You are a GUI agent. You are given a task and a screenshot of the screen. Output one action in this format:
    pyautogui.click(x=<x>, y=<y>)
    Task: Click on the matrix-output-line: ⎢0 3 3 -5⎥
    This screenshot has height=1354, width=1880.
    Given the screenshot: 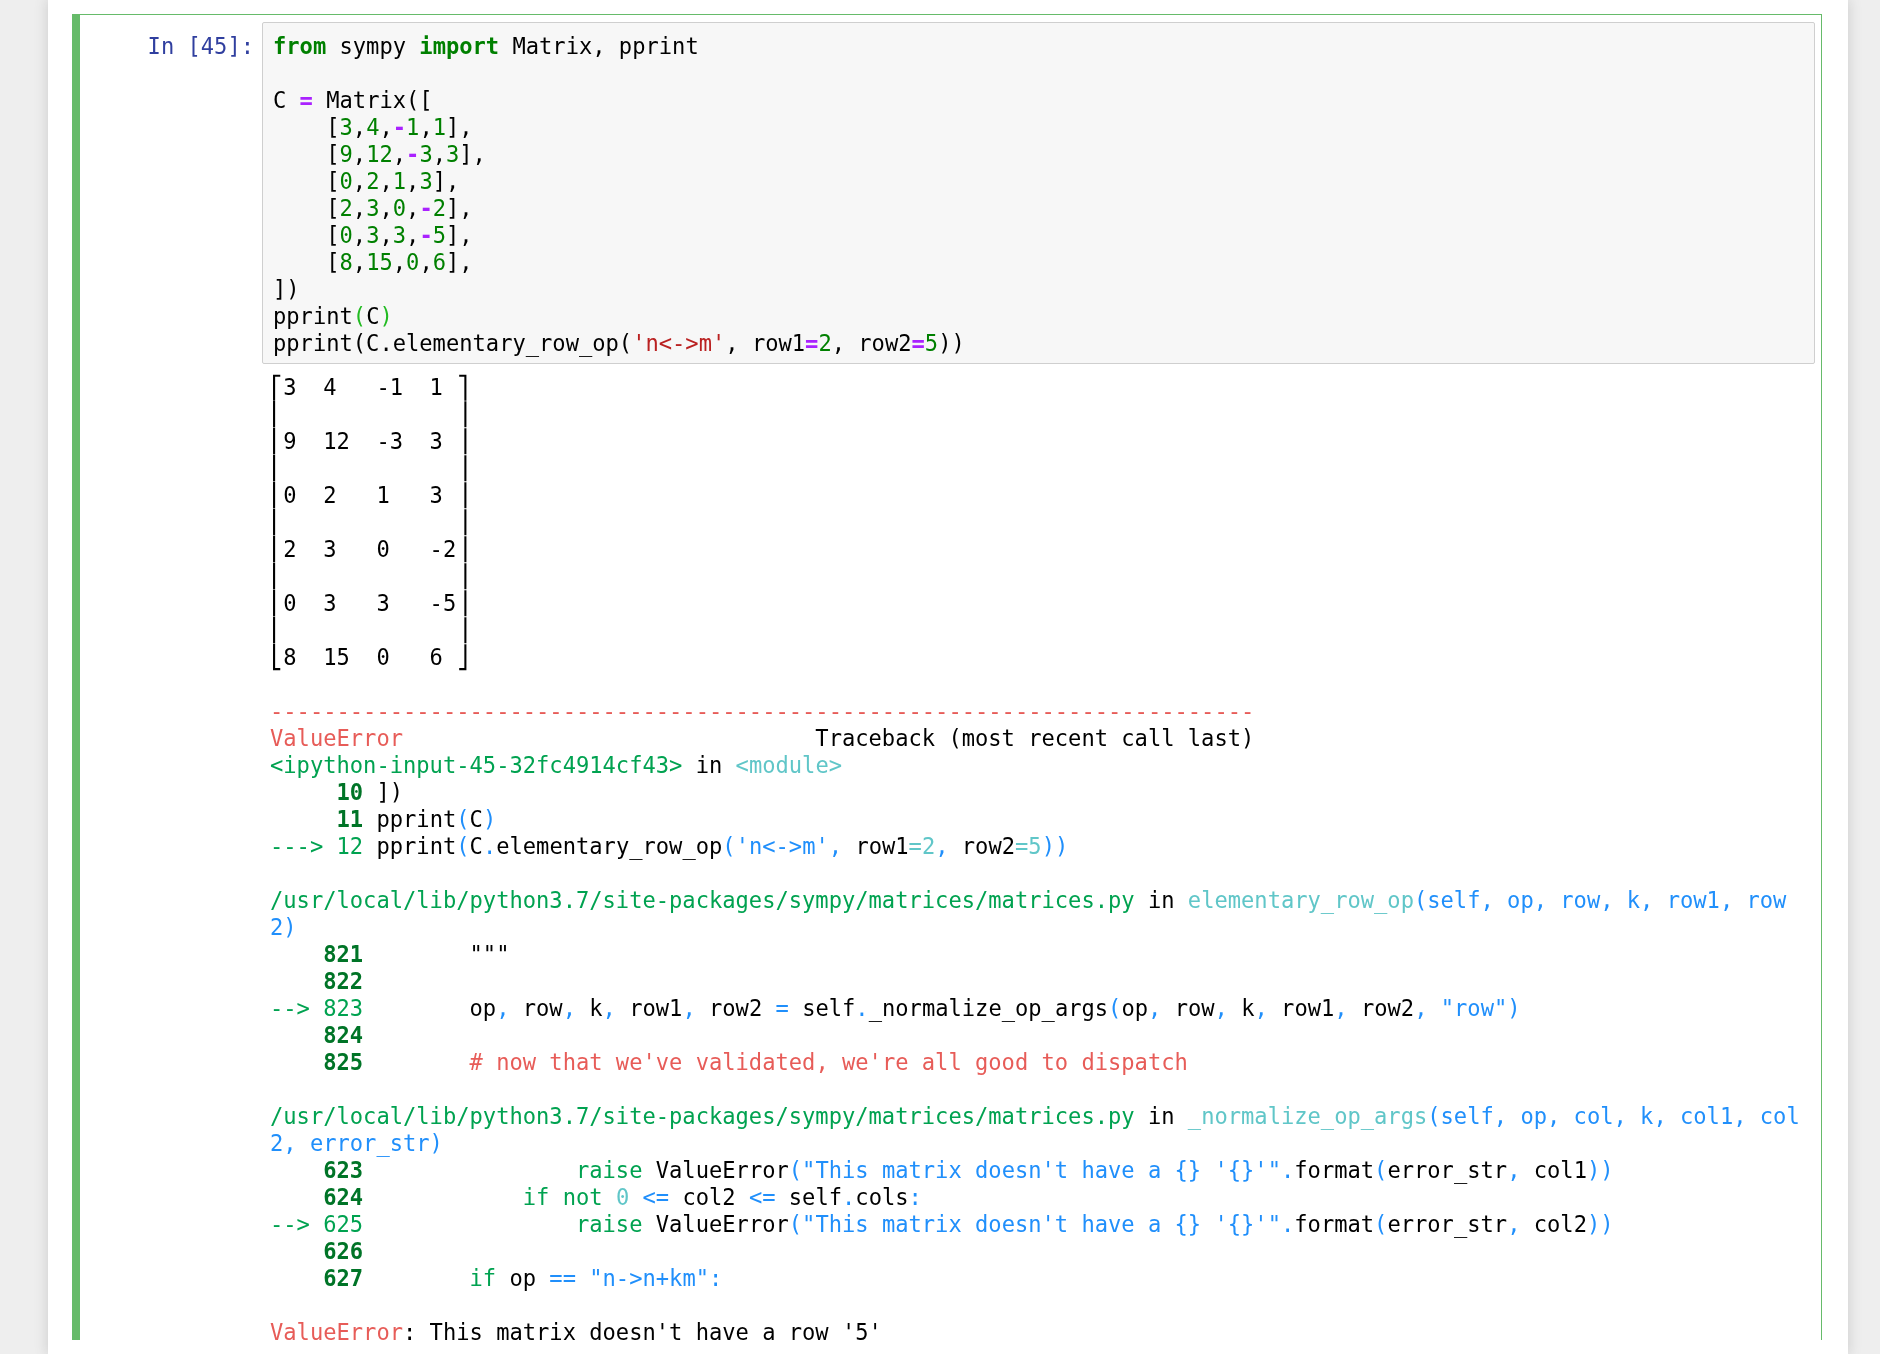 What is the action you would take?
    pyautogui.click(x=370, y=603)
    